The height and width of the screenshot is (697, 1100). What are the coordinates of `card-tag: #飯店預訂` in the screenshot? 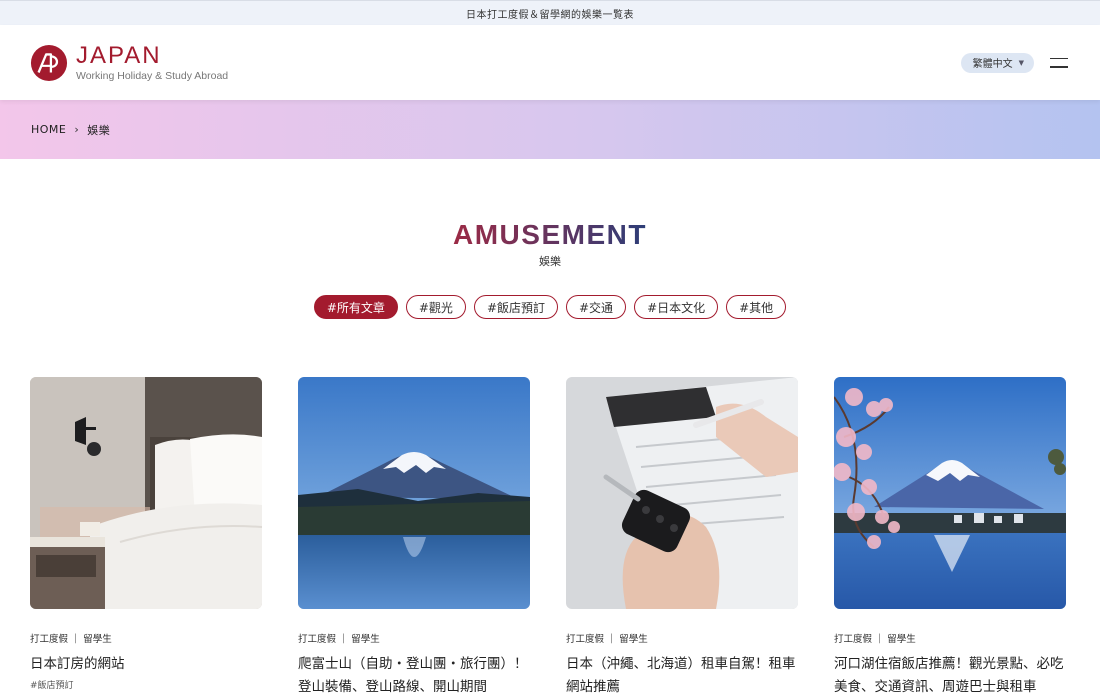 It's located at (146, 684).